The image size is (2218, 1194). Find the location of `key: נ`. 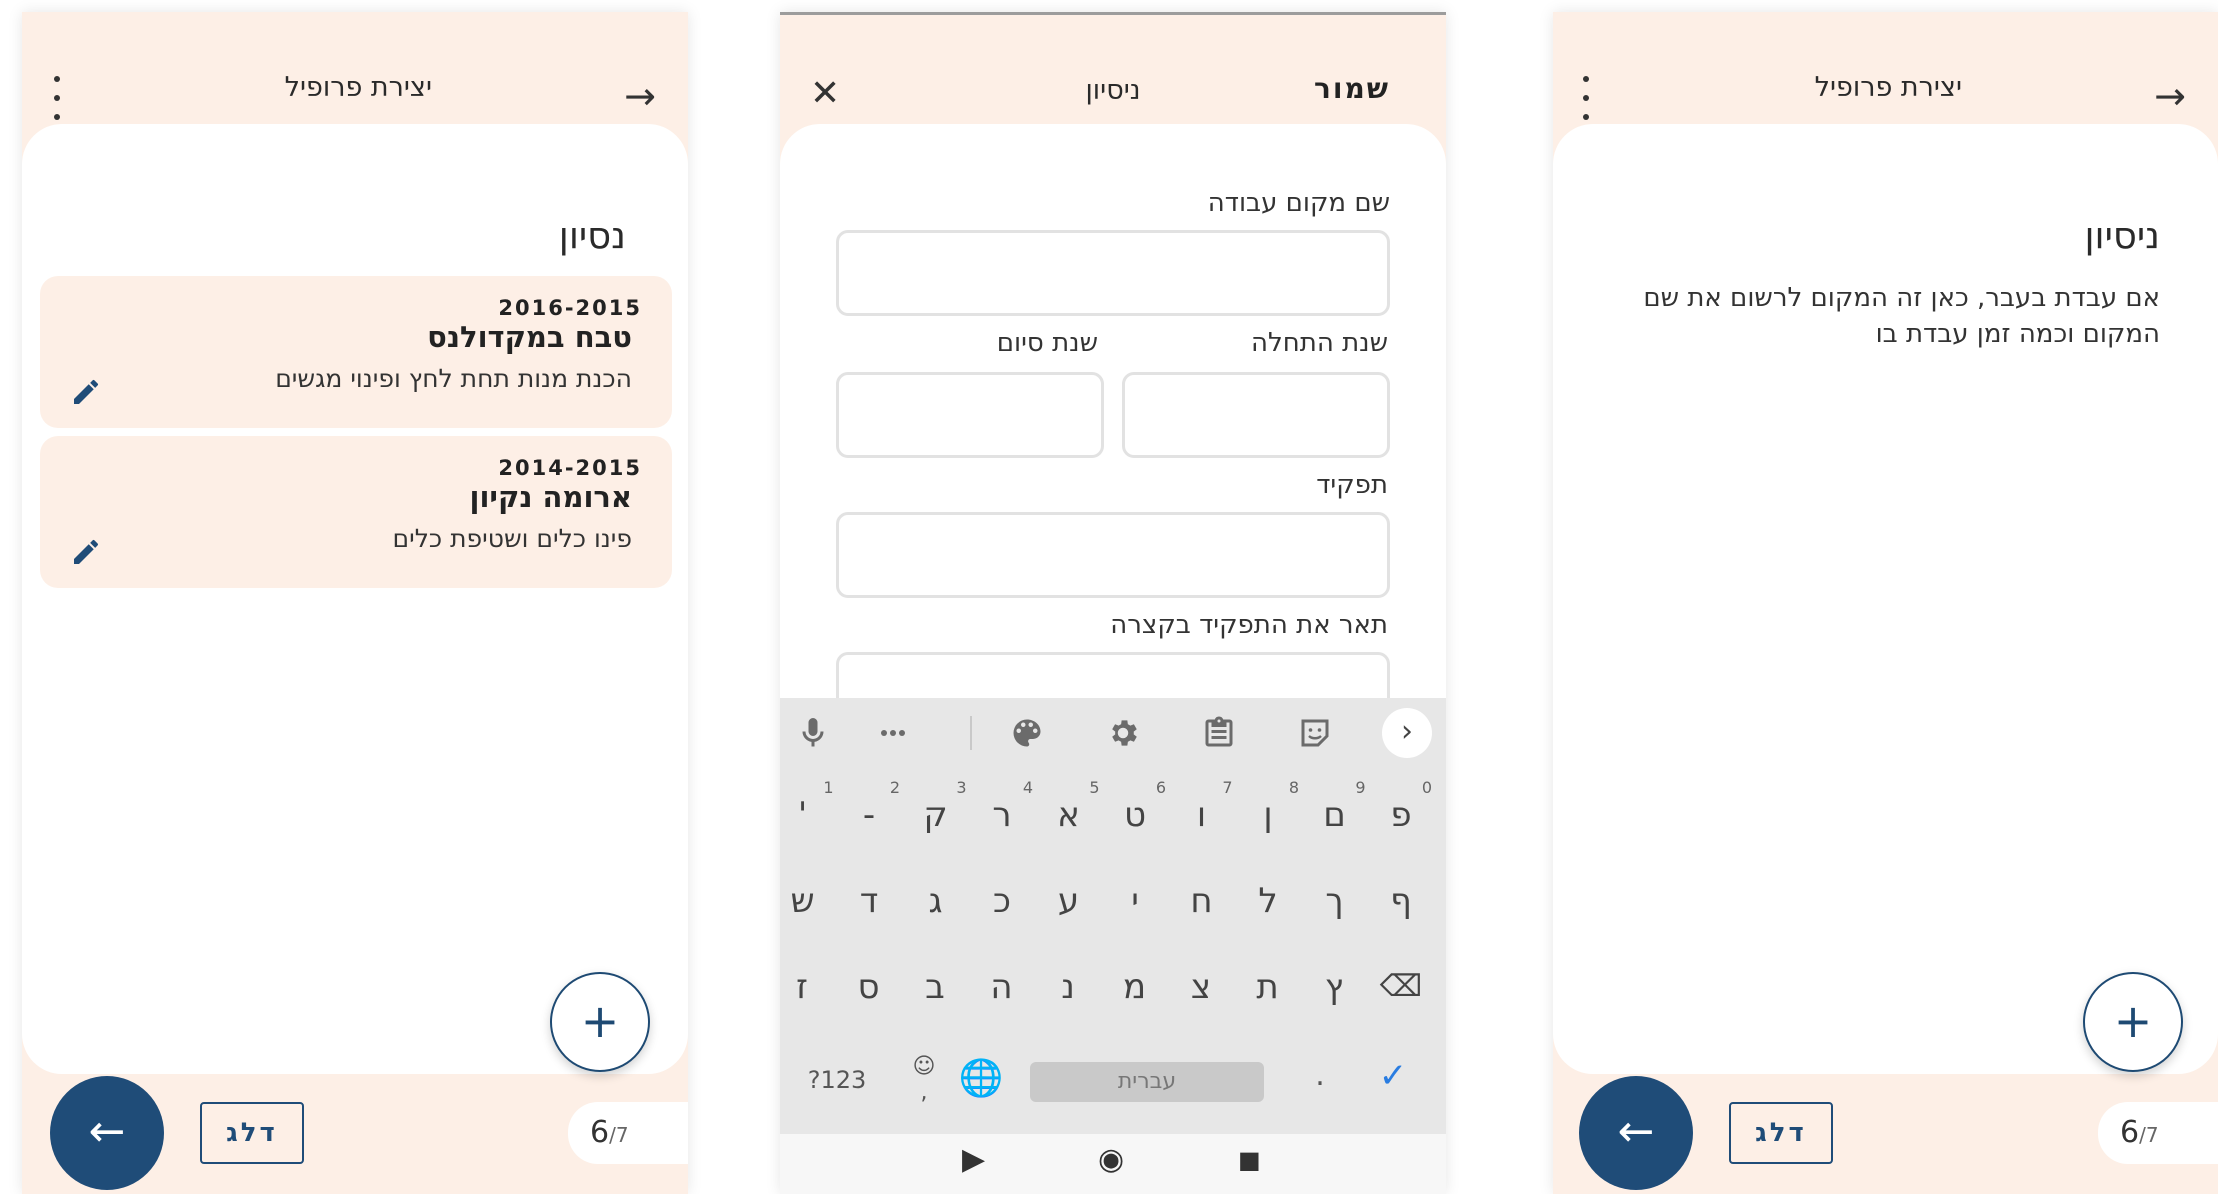

key: נ is located at coordinates (1068, 987).